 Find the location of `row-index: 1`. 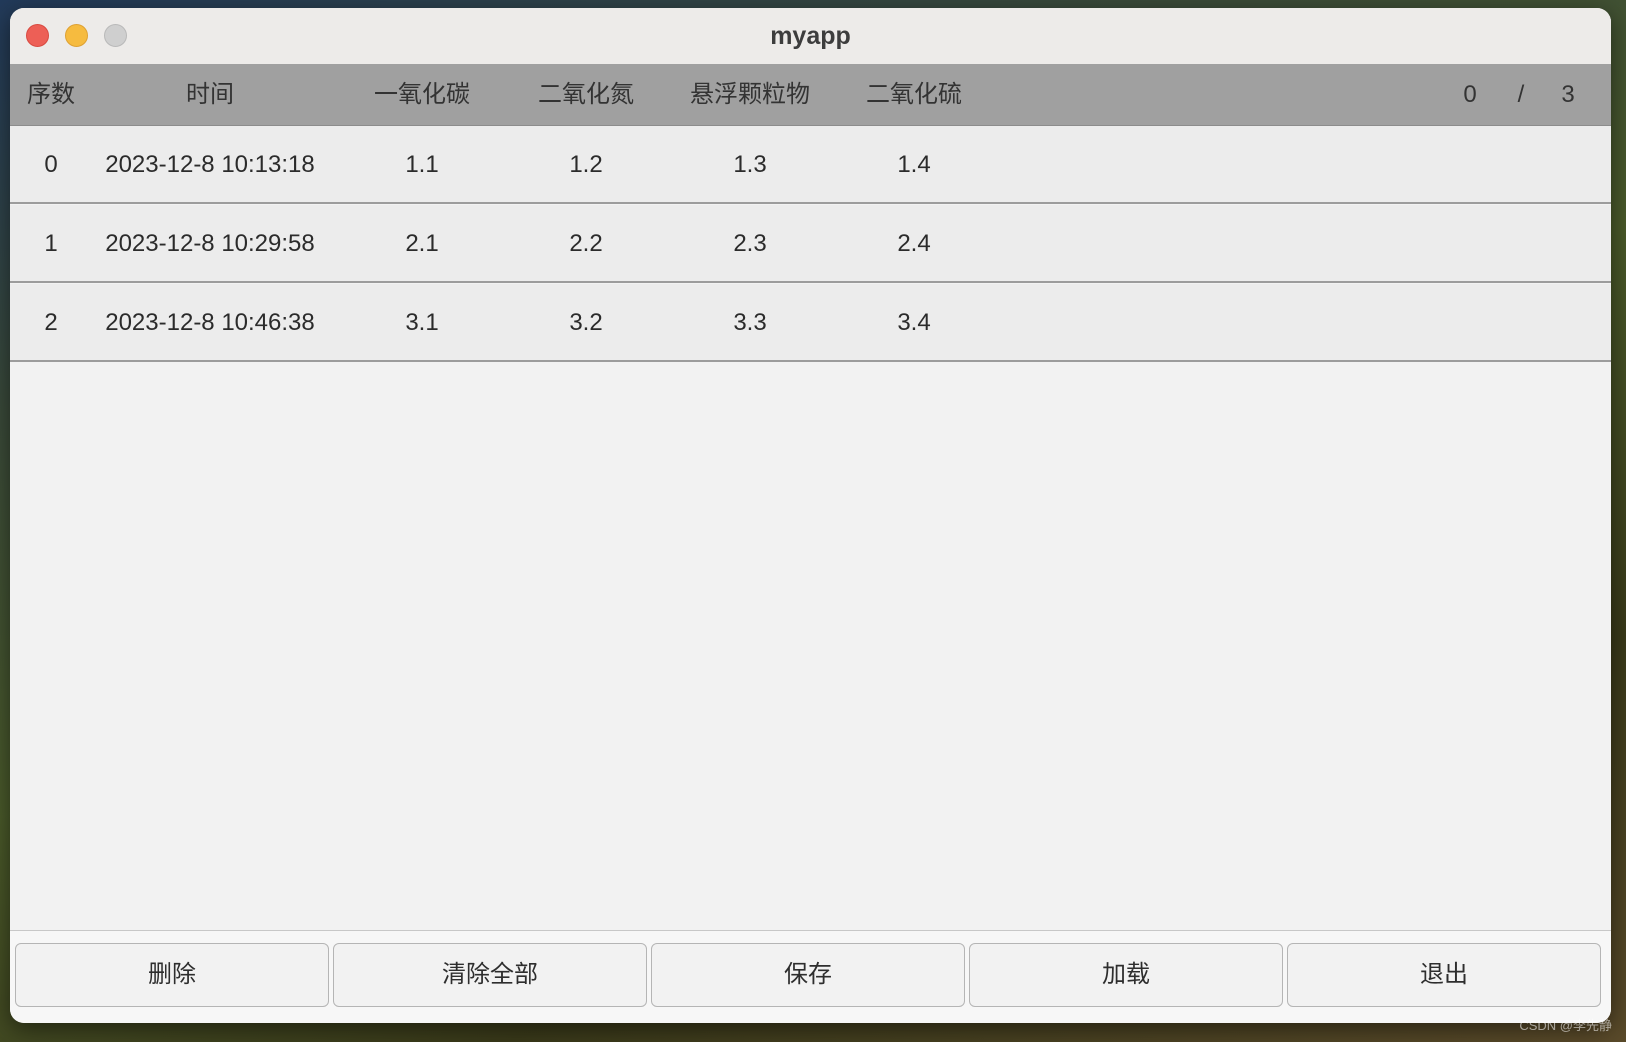

row-index: 1 is located at coordinates (51, 243).